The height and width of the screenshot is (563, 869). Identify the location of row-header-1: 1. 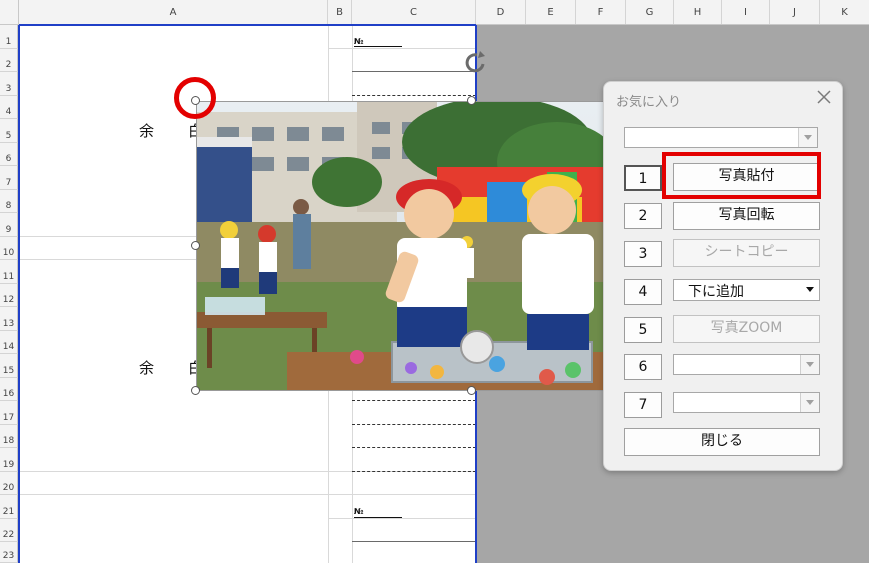
(9, 37).